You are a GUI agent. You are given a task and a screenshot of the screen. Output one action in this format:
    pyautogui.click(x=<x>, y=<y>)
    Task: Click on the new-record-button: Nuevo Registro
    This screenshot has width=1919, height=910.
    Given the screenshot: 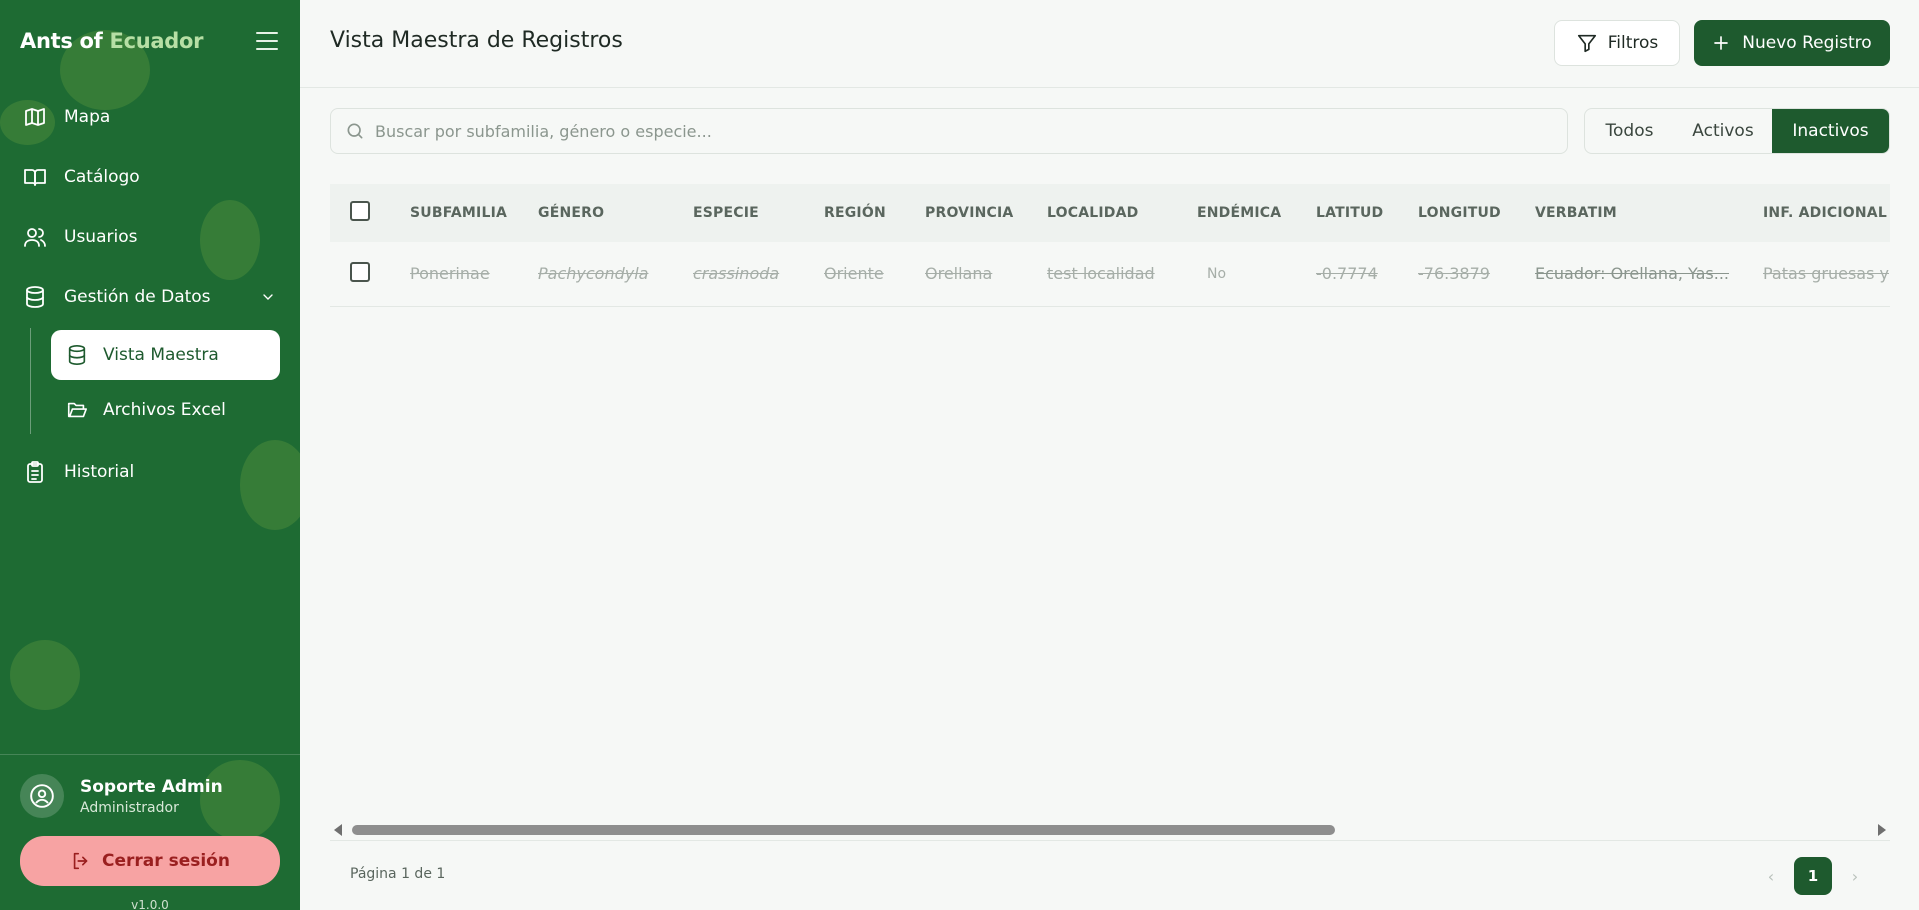 What is the action you would take?
    pyautogui.click(x=1792, y=43)
    